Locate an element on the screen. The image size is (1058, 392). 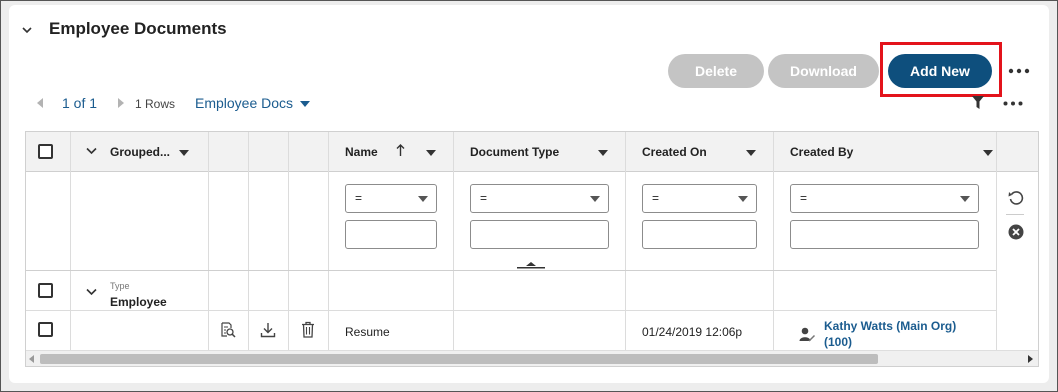
download-icon is located at coordinates (268, 330).